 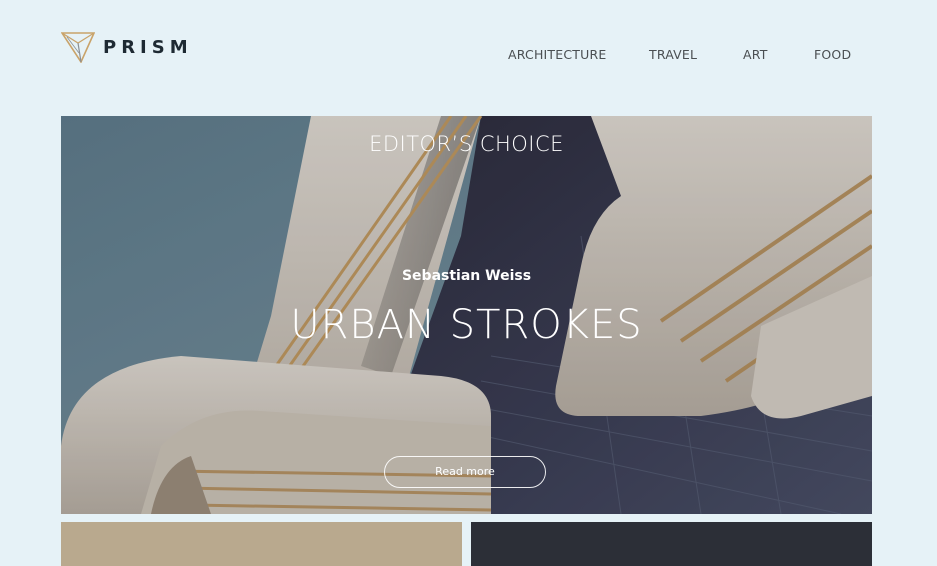 What do you see at coordinates (466, 144) in the screenshot?
I see `hero-section-label: EDITOR’S CHOICE` at bounding box center [466, 144].